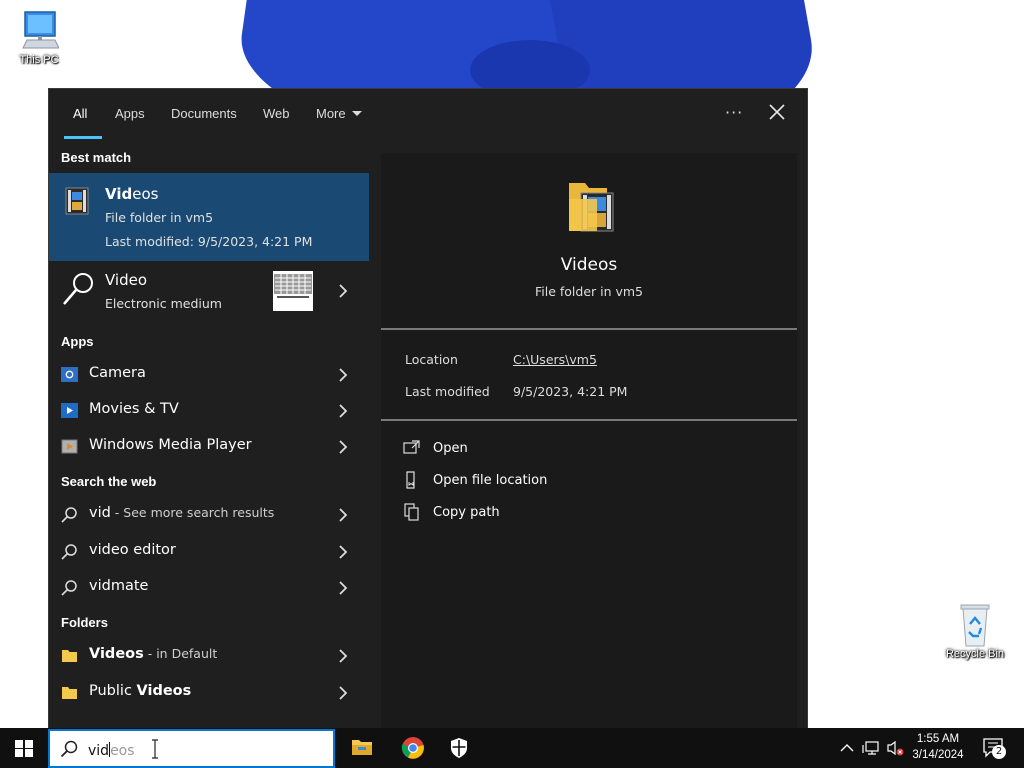 The image size is (1024, 768). What do you see at coordinates (431, 359) in the screenshot?
I see `location-label: Location` at bounding box center [431, 359].